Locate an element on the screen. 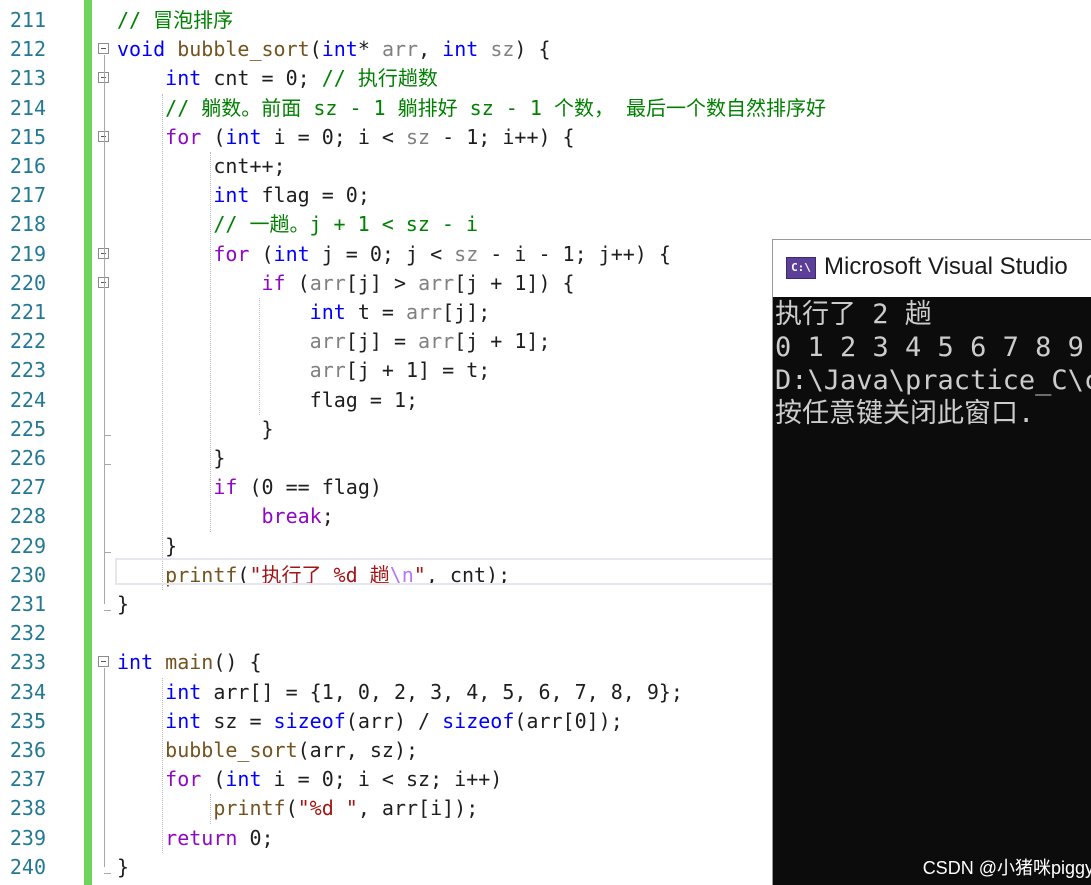 The height and width of the screenshot is (885, 1091). line-number: 228 is located at coordinates (27, 516).